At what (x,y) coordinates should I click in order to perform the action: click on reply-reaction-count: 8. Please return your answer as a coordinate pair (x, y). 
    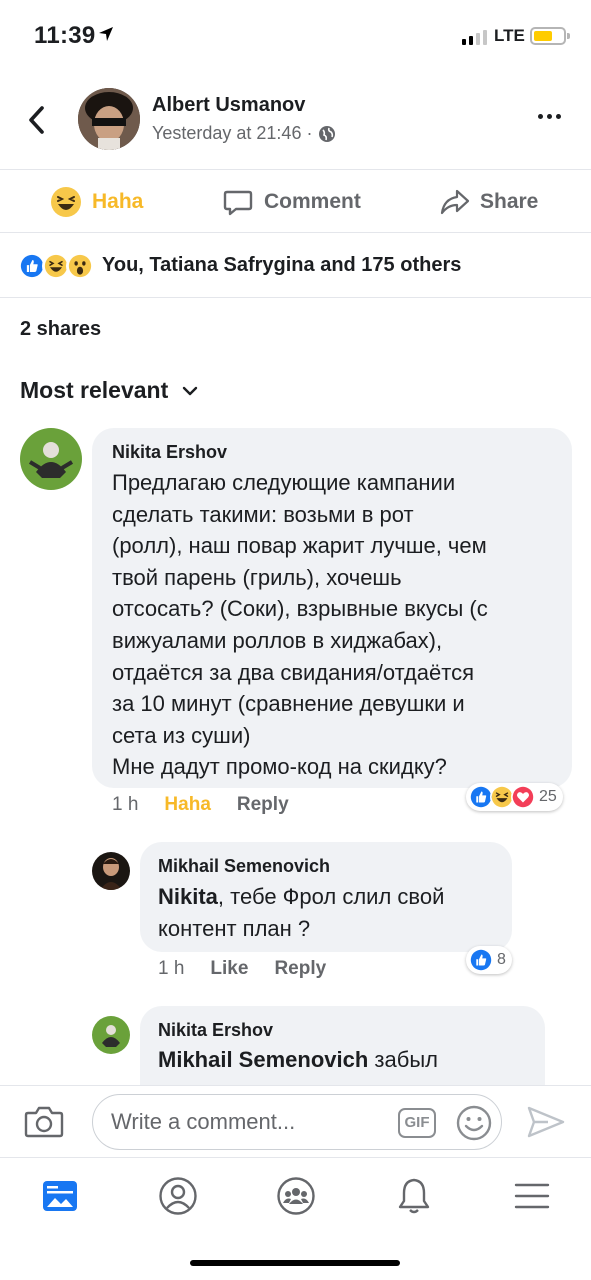
    Looking at the image, I should click on (501, 959).